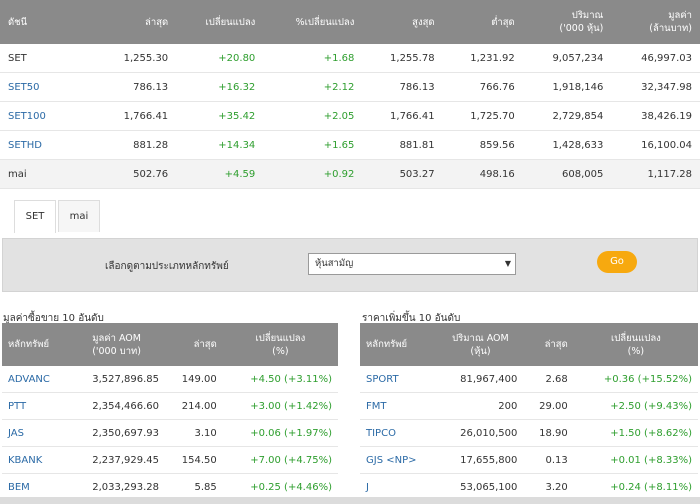 The height and width of the screenshot is (504, 700). What do you see at coordinates (548, 406) in the screenshot?
I see `top-gainers-cell: 29.00` at bounding box center [548, 406].